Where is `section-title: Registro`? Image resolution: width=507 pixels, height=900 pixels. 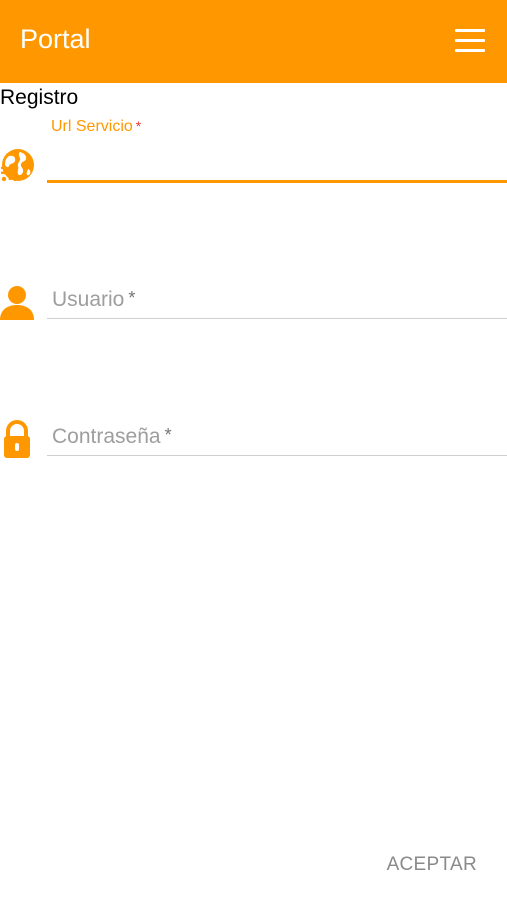 section-title: Registro is located at coordinates (39, 97).